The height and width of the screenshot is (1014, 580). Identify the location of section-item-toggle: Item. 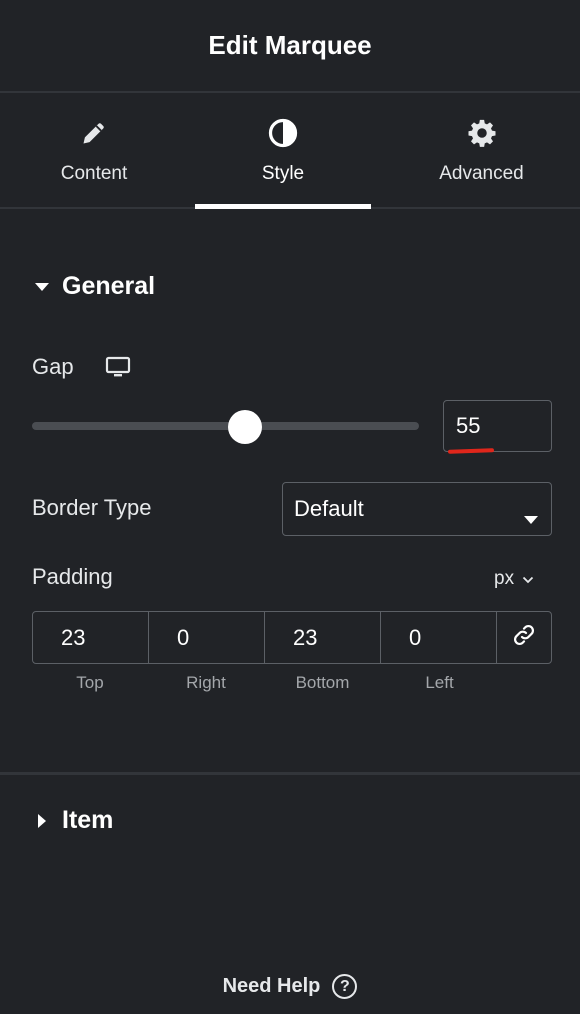
(72, 820).